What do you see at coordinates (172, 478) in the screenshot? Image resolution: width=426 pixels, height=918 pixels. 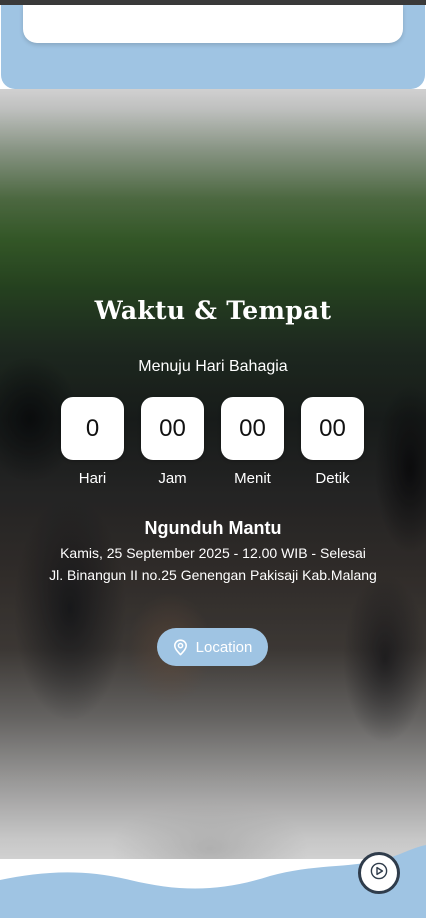 I see `countdown-hours-label: Jam` at bounding box center [172, 478].